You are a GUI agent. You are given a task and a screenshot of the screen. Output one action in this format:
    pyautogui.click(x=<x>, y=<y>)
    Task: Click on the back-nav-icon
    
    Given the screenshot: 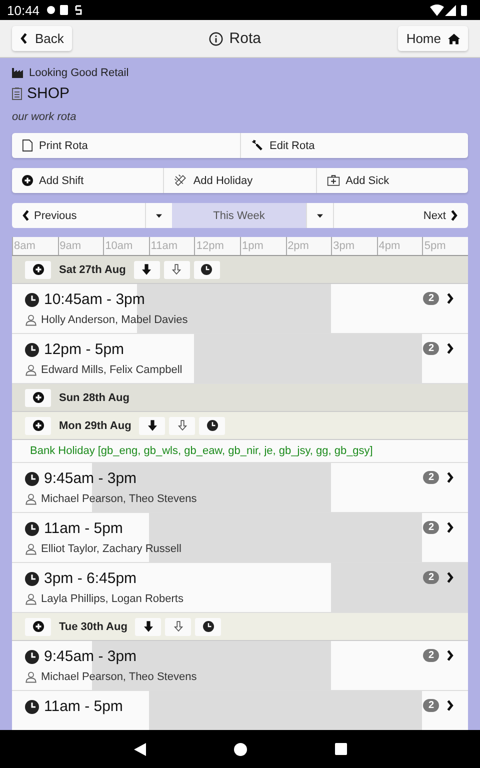 What is the action you would take?
    pyautogui.click(x=140, y=749)
    